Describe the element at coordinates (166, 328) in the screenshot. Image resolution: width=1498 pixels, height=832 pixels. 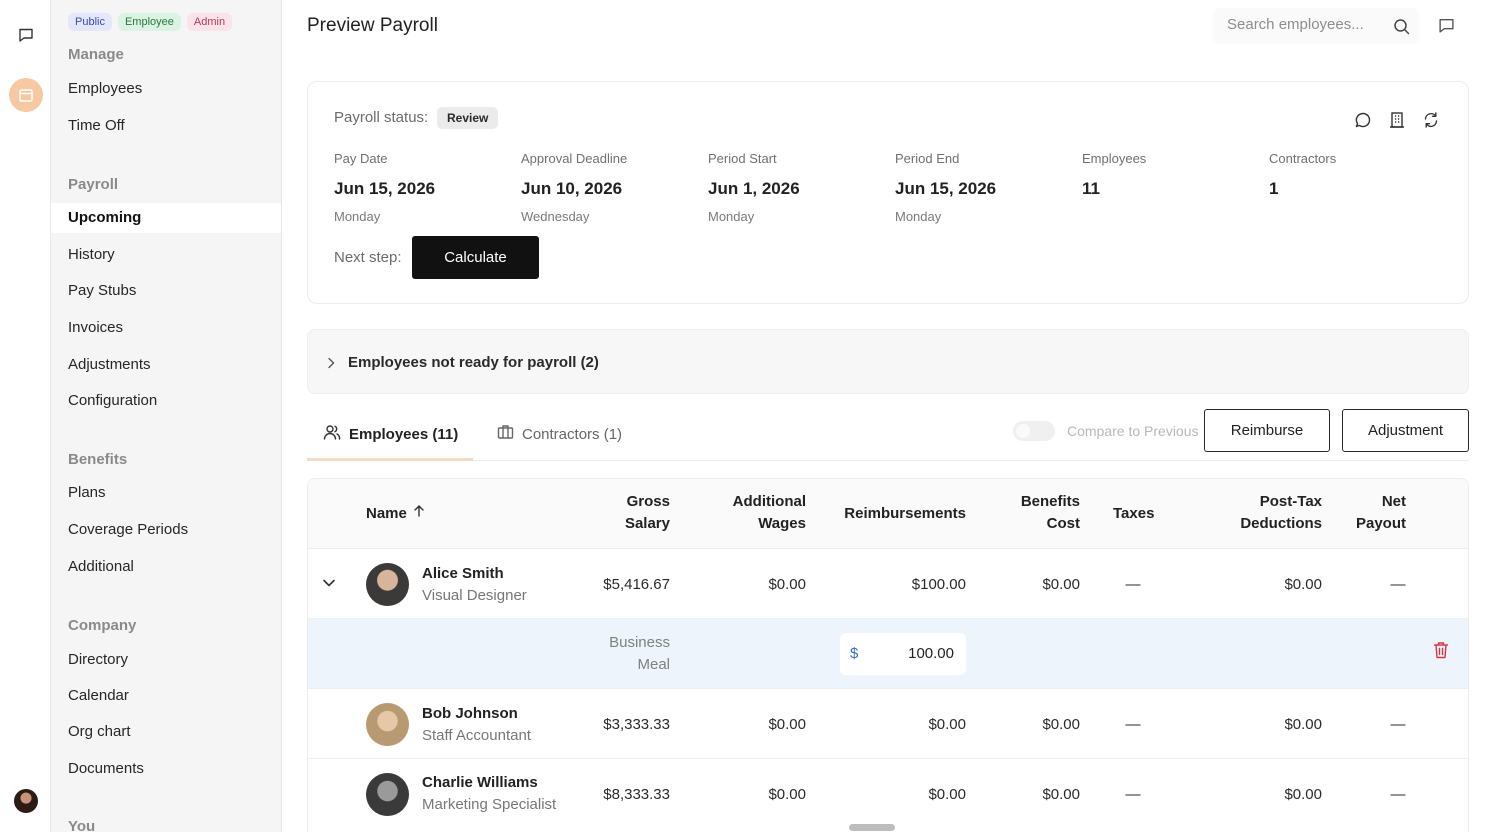
I see `sidebar-item-invoices: Invoices` at that location.